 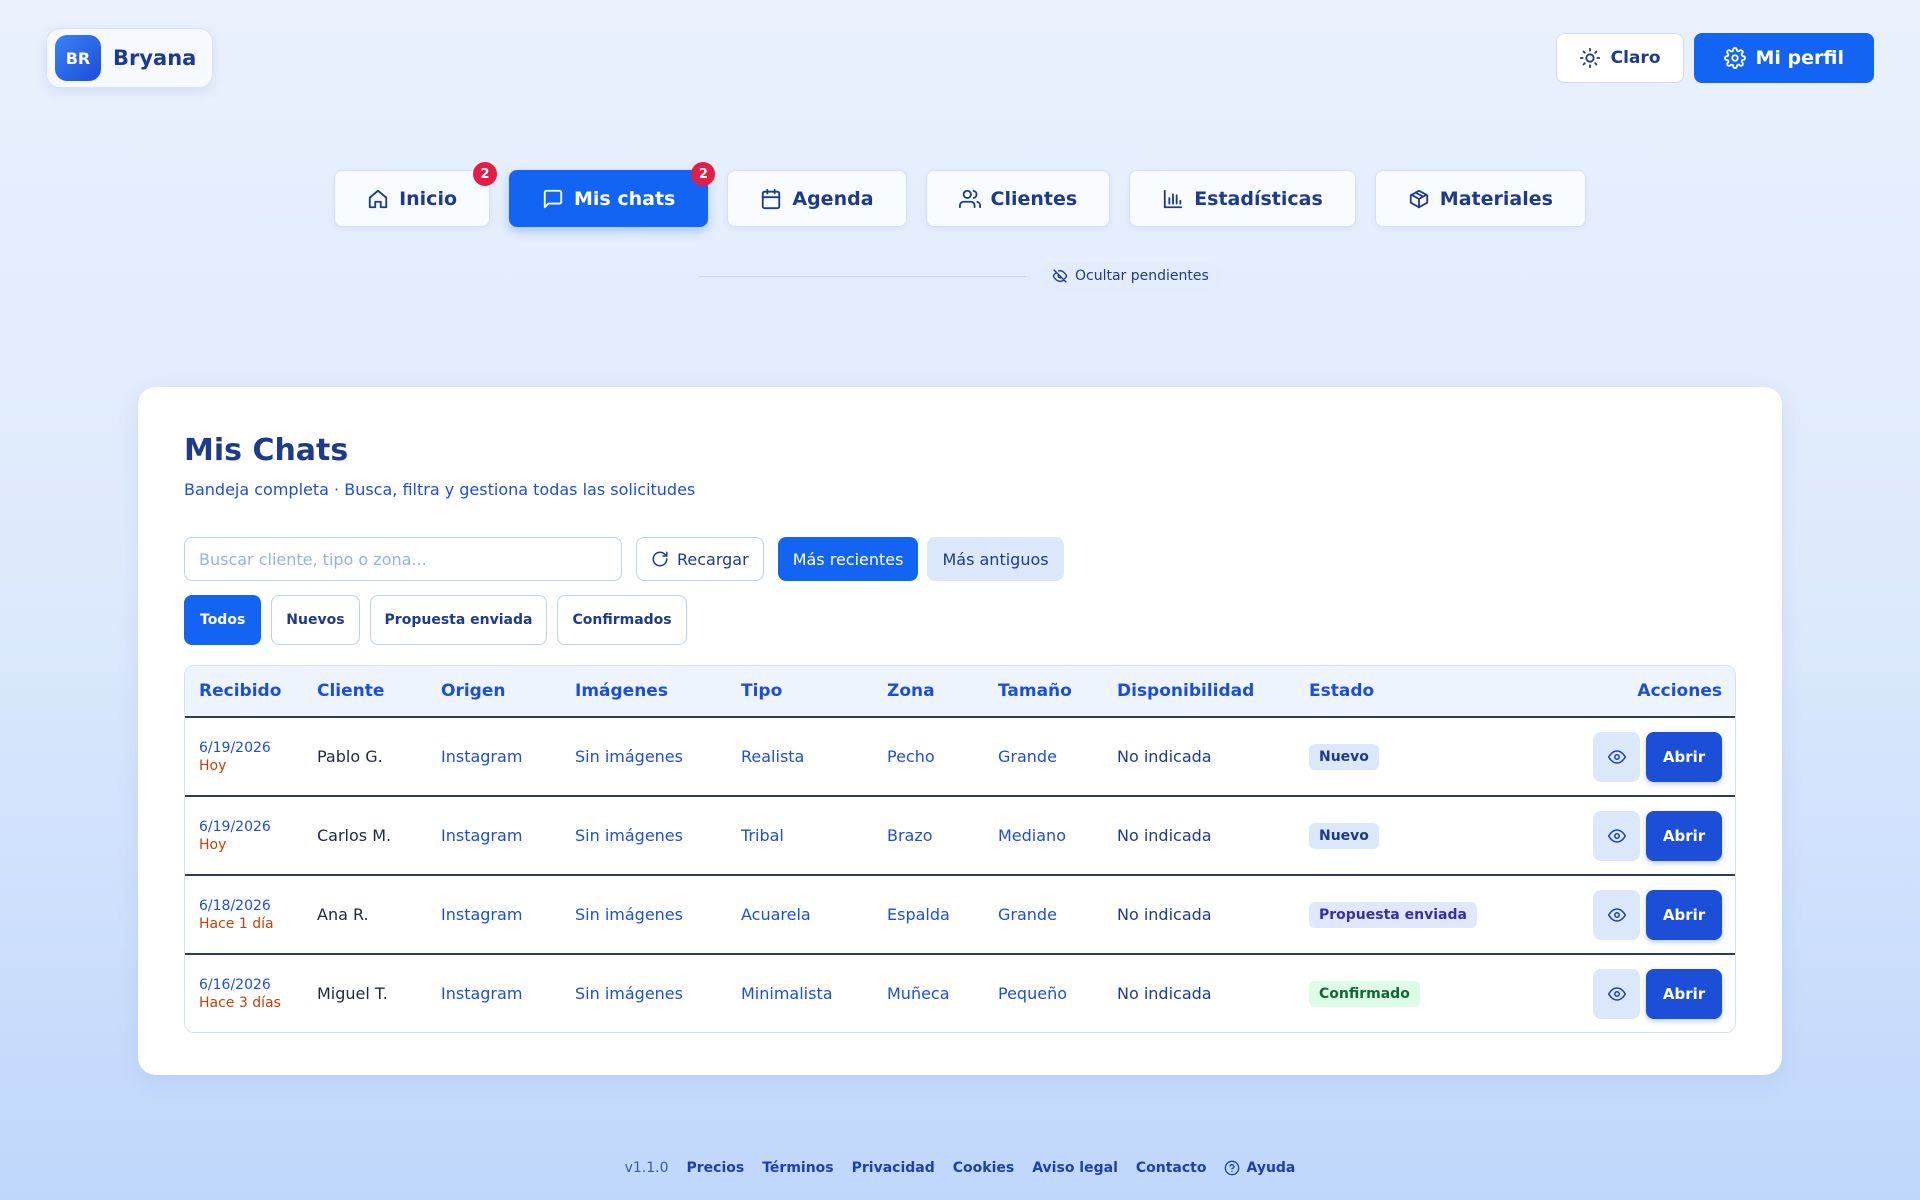 What do you see at coordinates (240, 1002) in the screenshot?
I see `received-relative: Hace 3 días` at bounding box center [240, 1002].